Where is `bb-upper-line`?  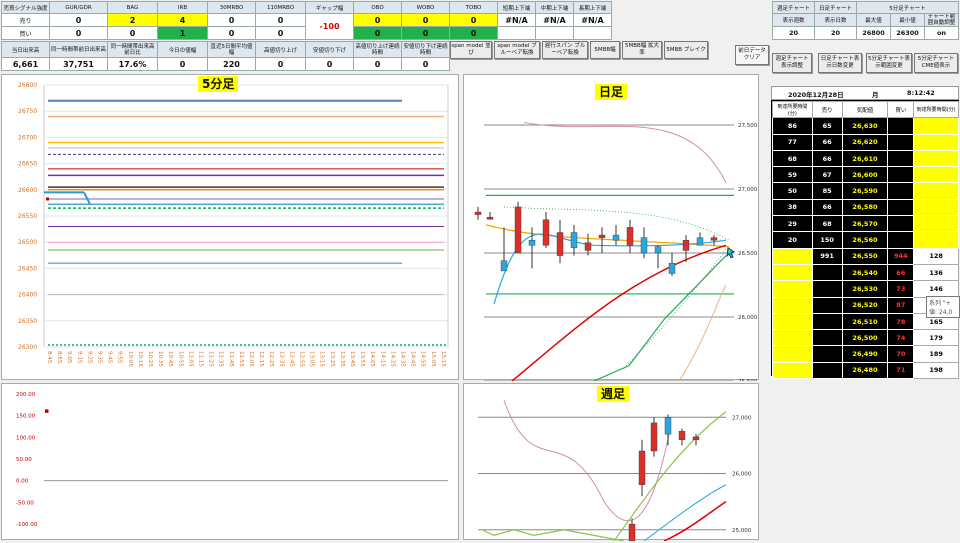 bb-upper-line is located at coordinates (625, 152).